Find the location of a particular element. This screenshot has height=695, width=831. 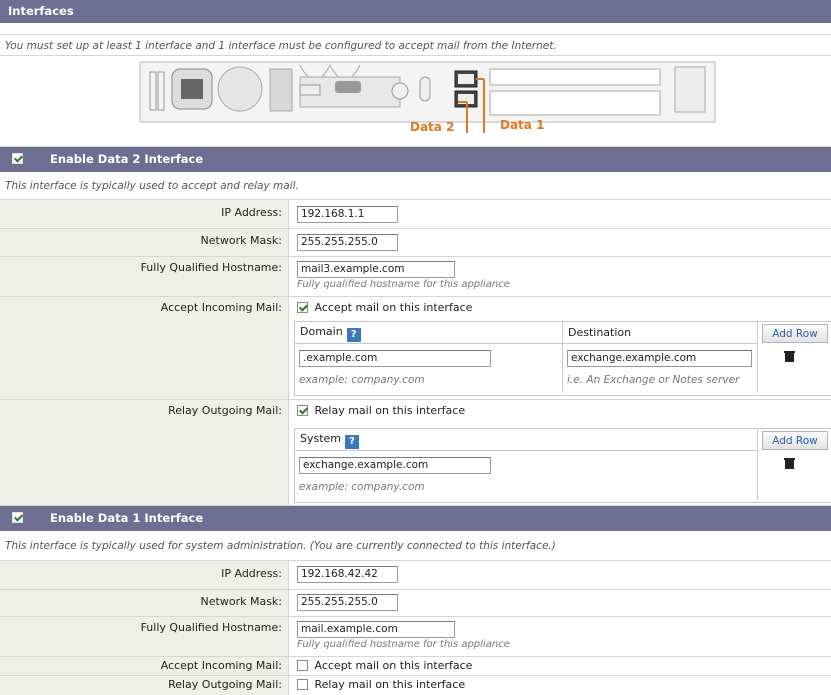

data2-fqdn-input: mail3.example.com is located at coordinates (376, 269).